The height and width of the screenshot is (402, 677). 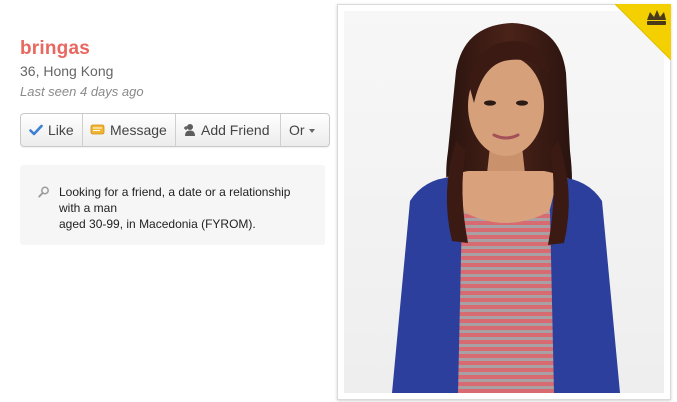 I want to click on search-icon, so click(x=44, y=194).